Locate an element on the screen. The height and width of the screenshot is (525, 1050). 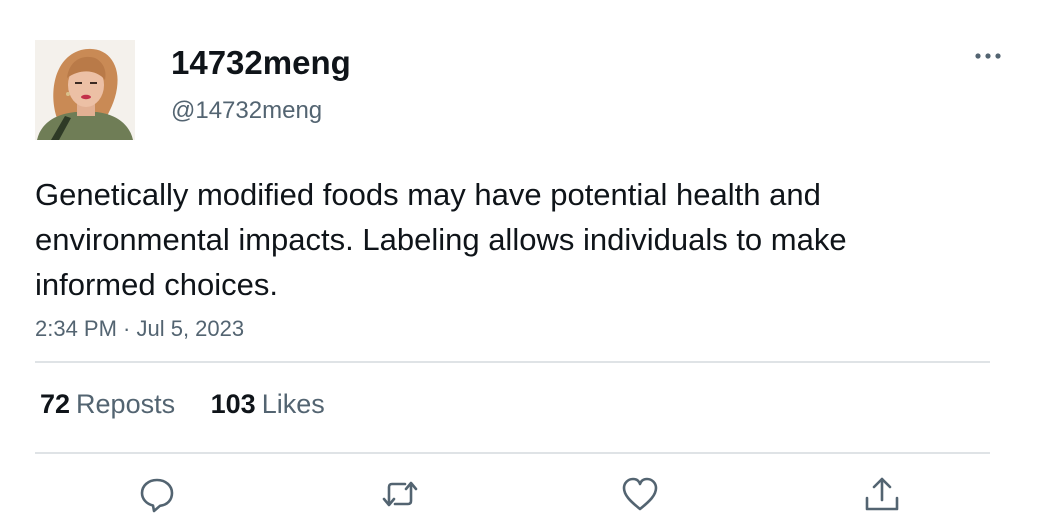
likes-label: Likes is located at coordinates (293, 404).